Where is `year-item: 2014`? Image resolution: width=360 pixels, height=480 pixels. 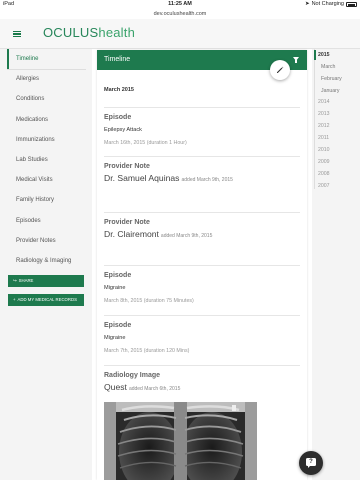
year-item: 2014 is located at coordinates (324, 102).